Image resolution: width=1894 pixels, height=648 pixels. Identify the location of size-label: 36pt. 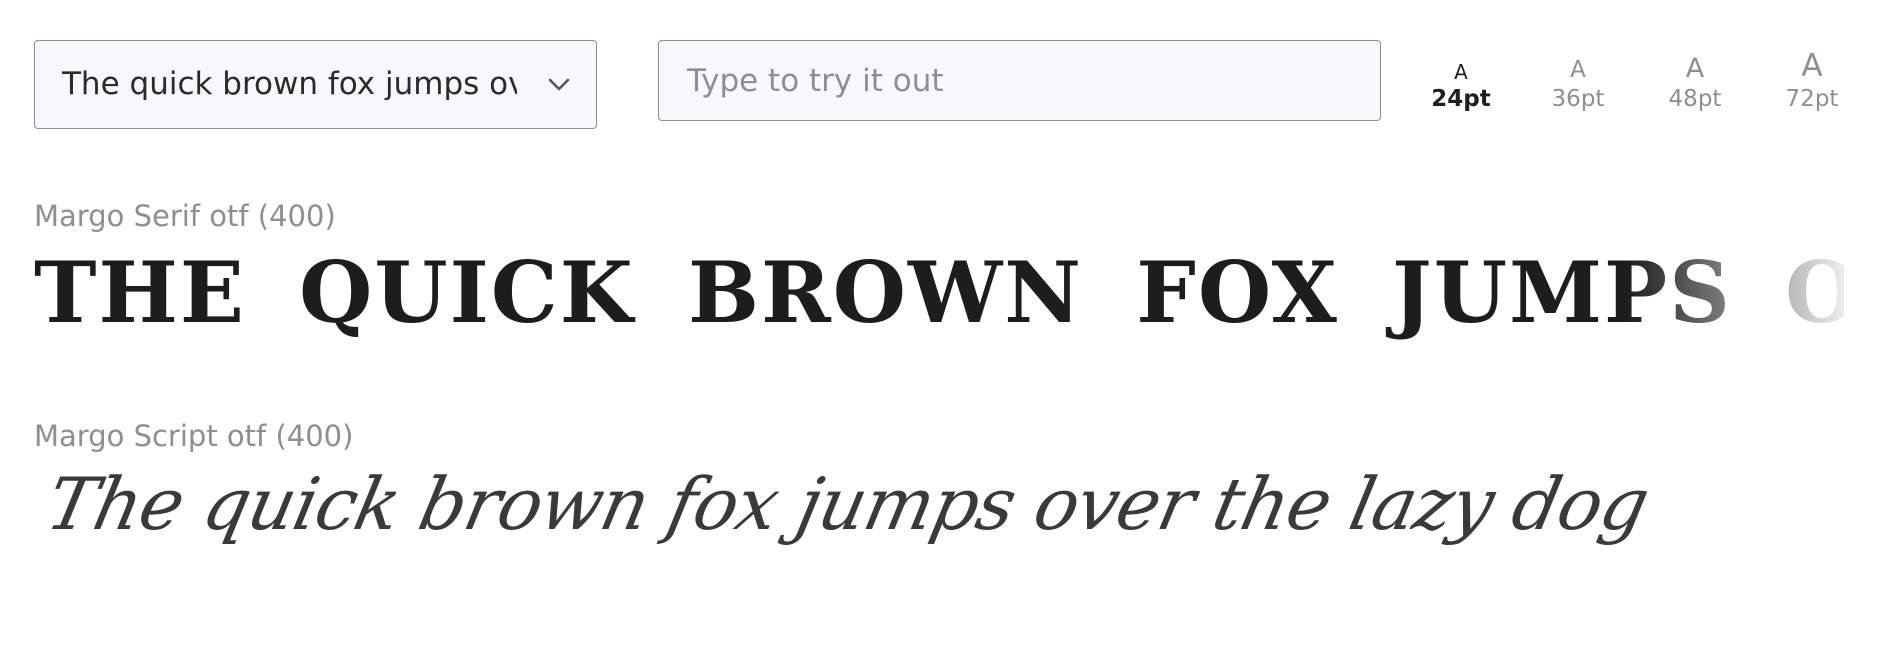
(1578, 99).